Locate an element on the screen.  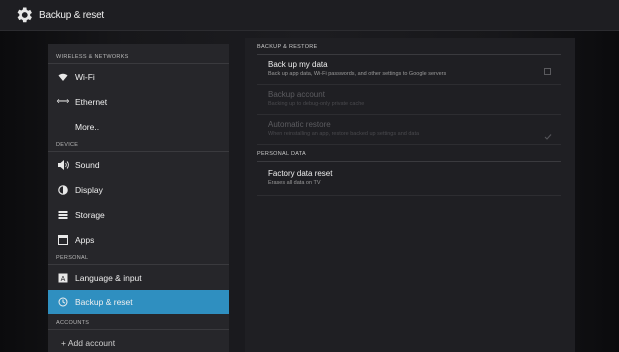
svg-text: A is located at coordinates (63, 279).